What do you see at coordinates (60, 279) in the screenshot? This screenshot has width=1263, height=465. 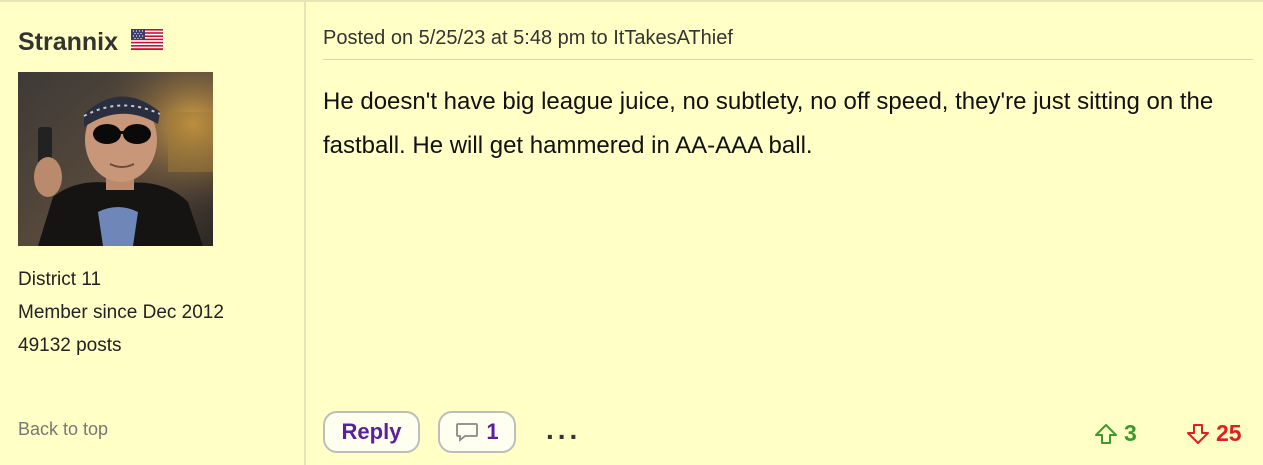 I see `user-location: District 11` at bounding box center [60, 279].